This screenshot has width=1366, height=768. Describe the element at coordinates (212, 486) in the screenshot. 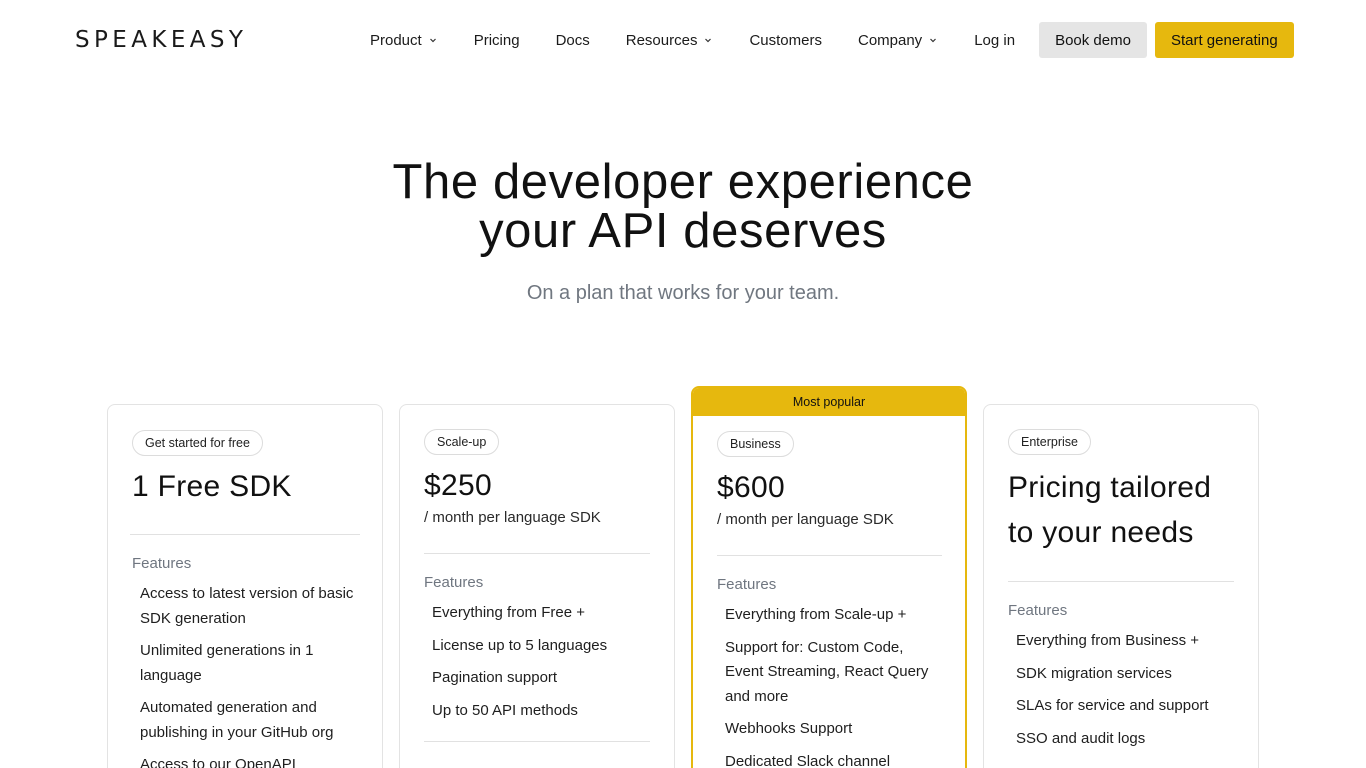

I see `plan-price: 1 Free SDK` at that location.